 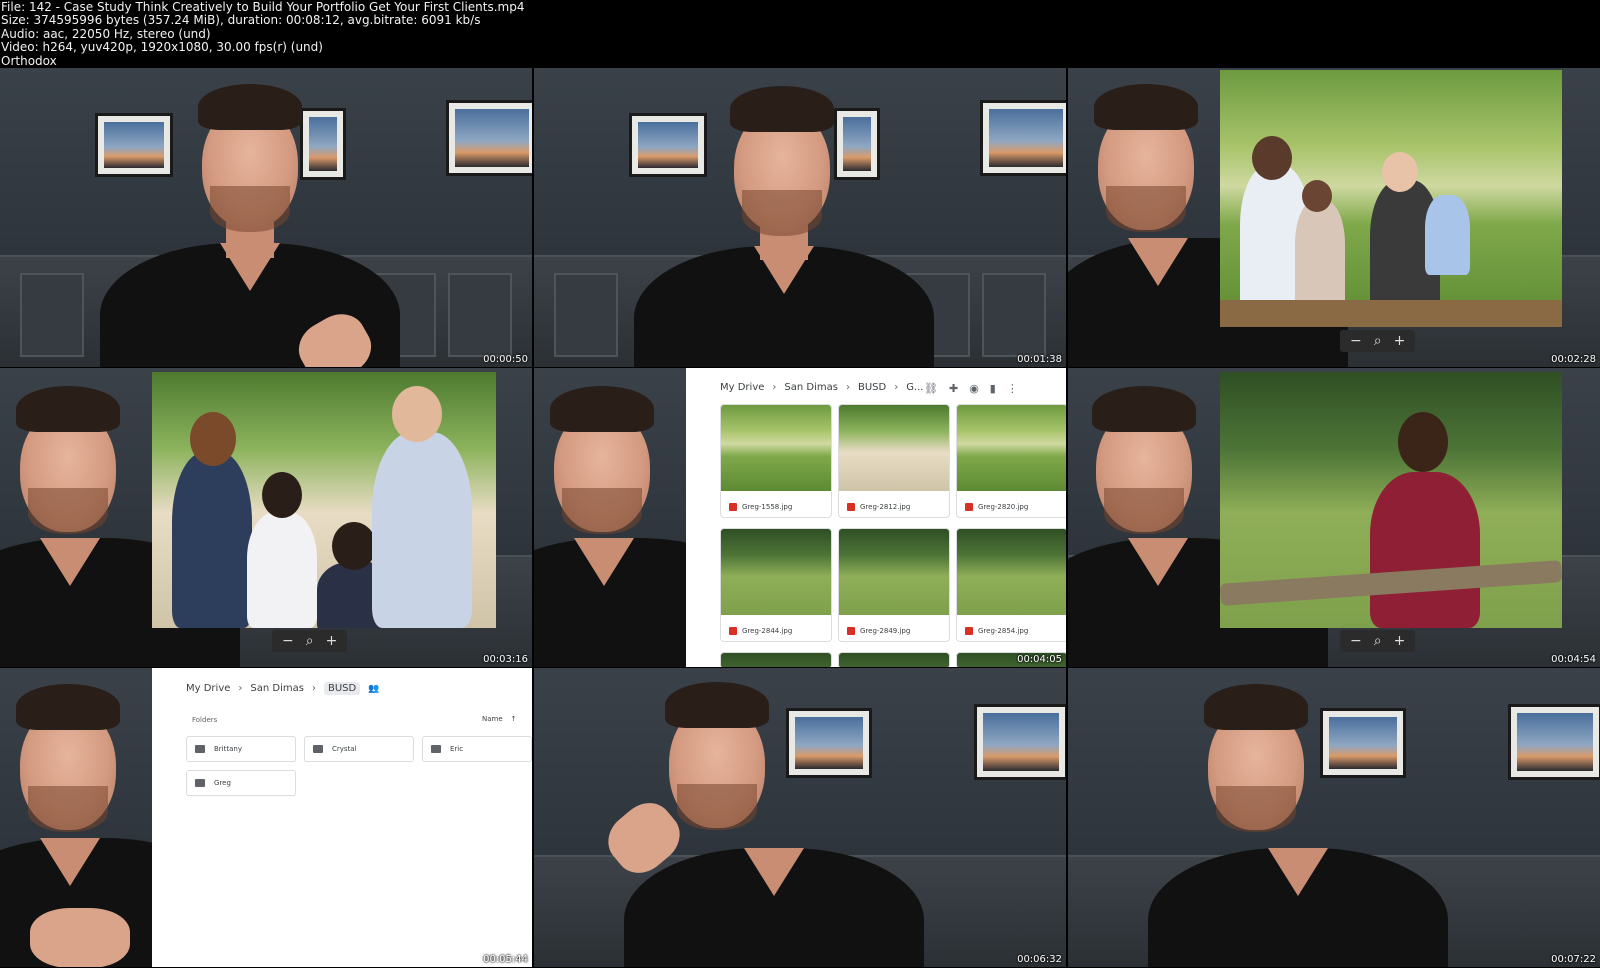 I want to click on file-card: Greg-2849.jpg, so click(x=894, y=585).